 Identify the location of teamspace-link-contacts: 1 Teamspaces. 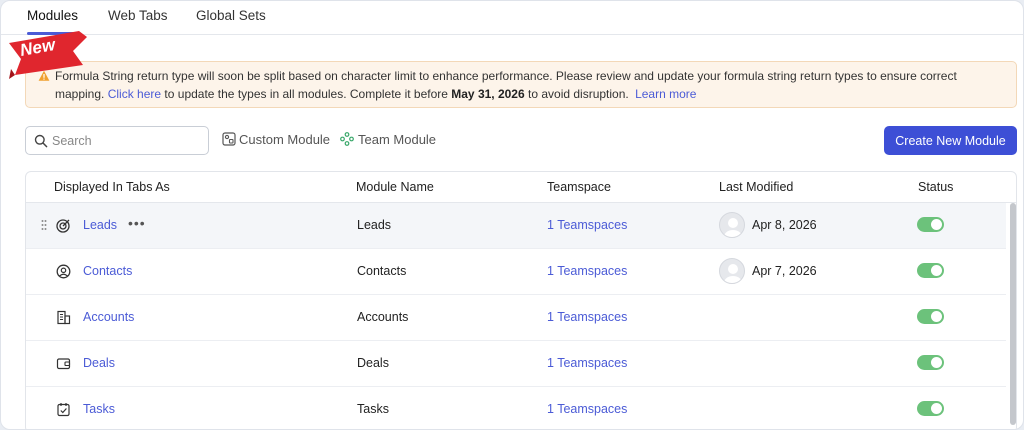
(587, 271).